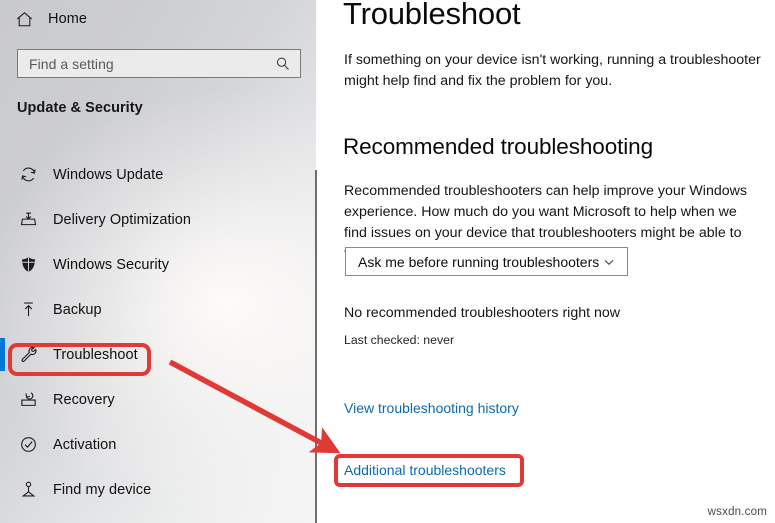 The width and height of the screenshot is (775, 523). What do you see at coordinates (399, 340) in the screenshot?
I see `status-last-checked: Last checked: never` at bounding box center [399, 340].